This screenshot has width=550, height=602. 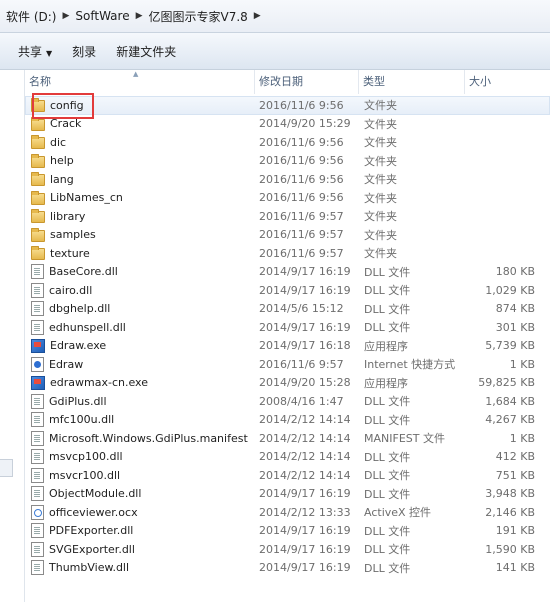 I want to click on breadcrumb-item: SoftWare, so click(x=102, y=16).